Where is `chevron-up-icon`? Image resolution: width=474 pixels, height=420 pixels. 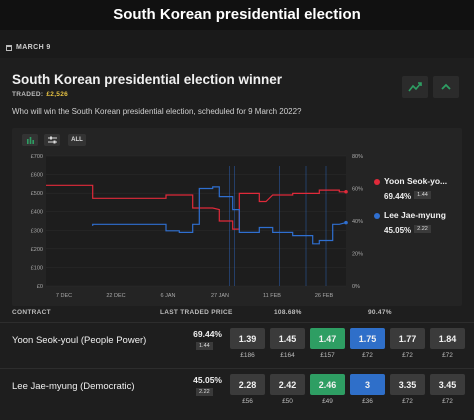
chevron-up-icon is located at coordinates (446, 86).